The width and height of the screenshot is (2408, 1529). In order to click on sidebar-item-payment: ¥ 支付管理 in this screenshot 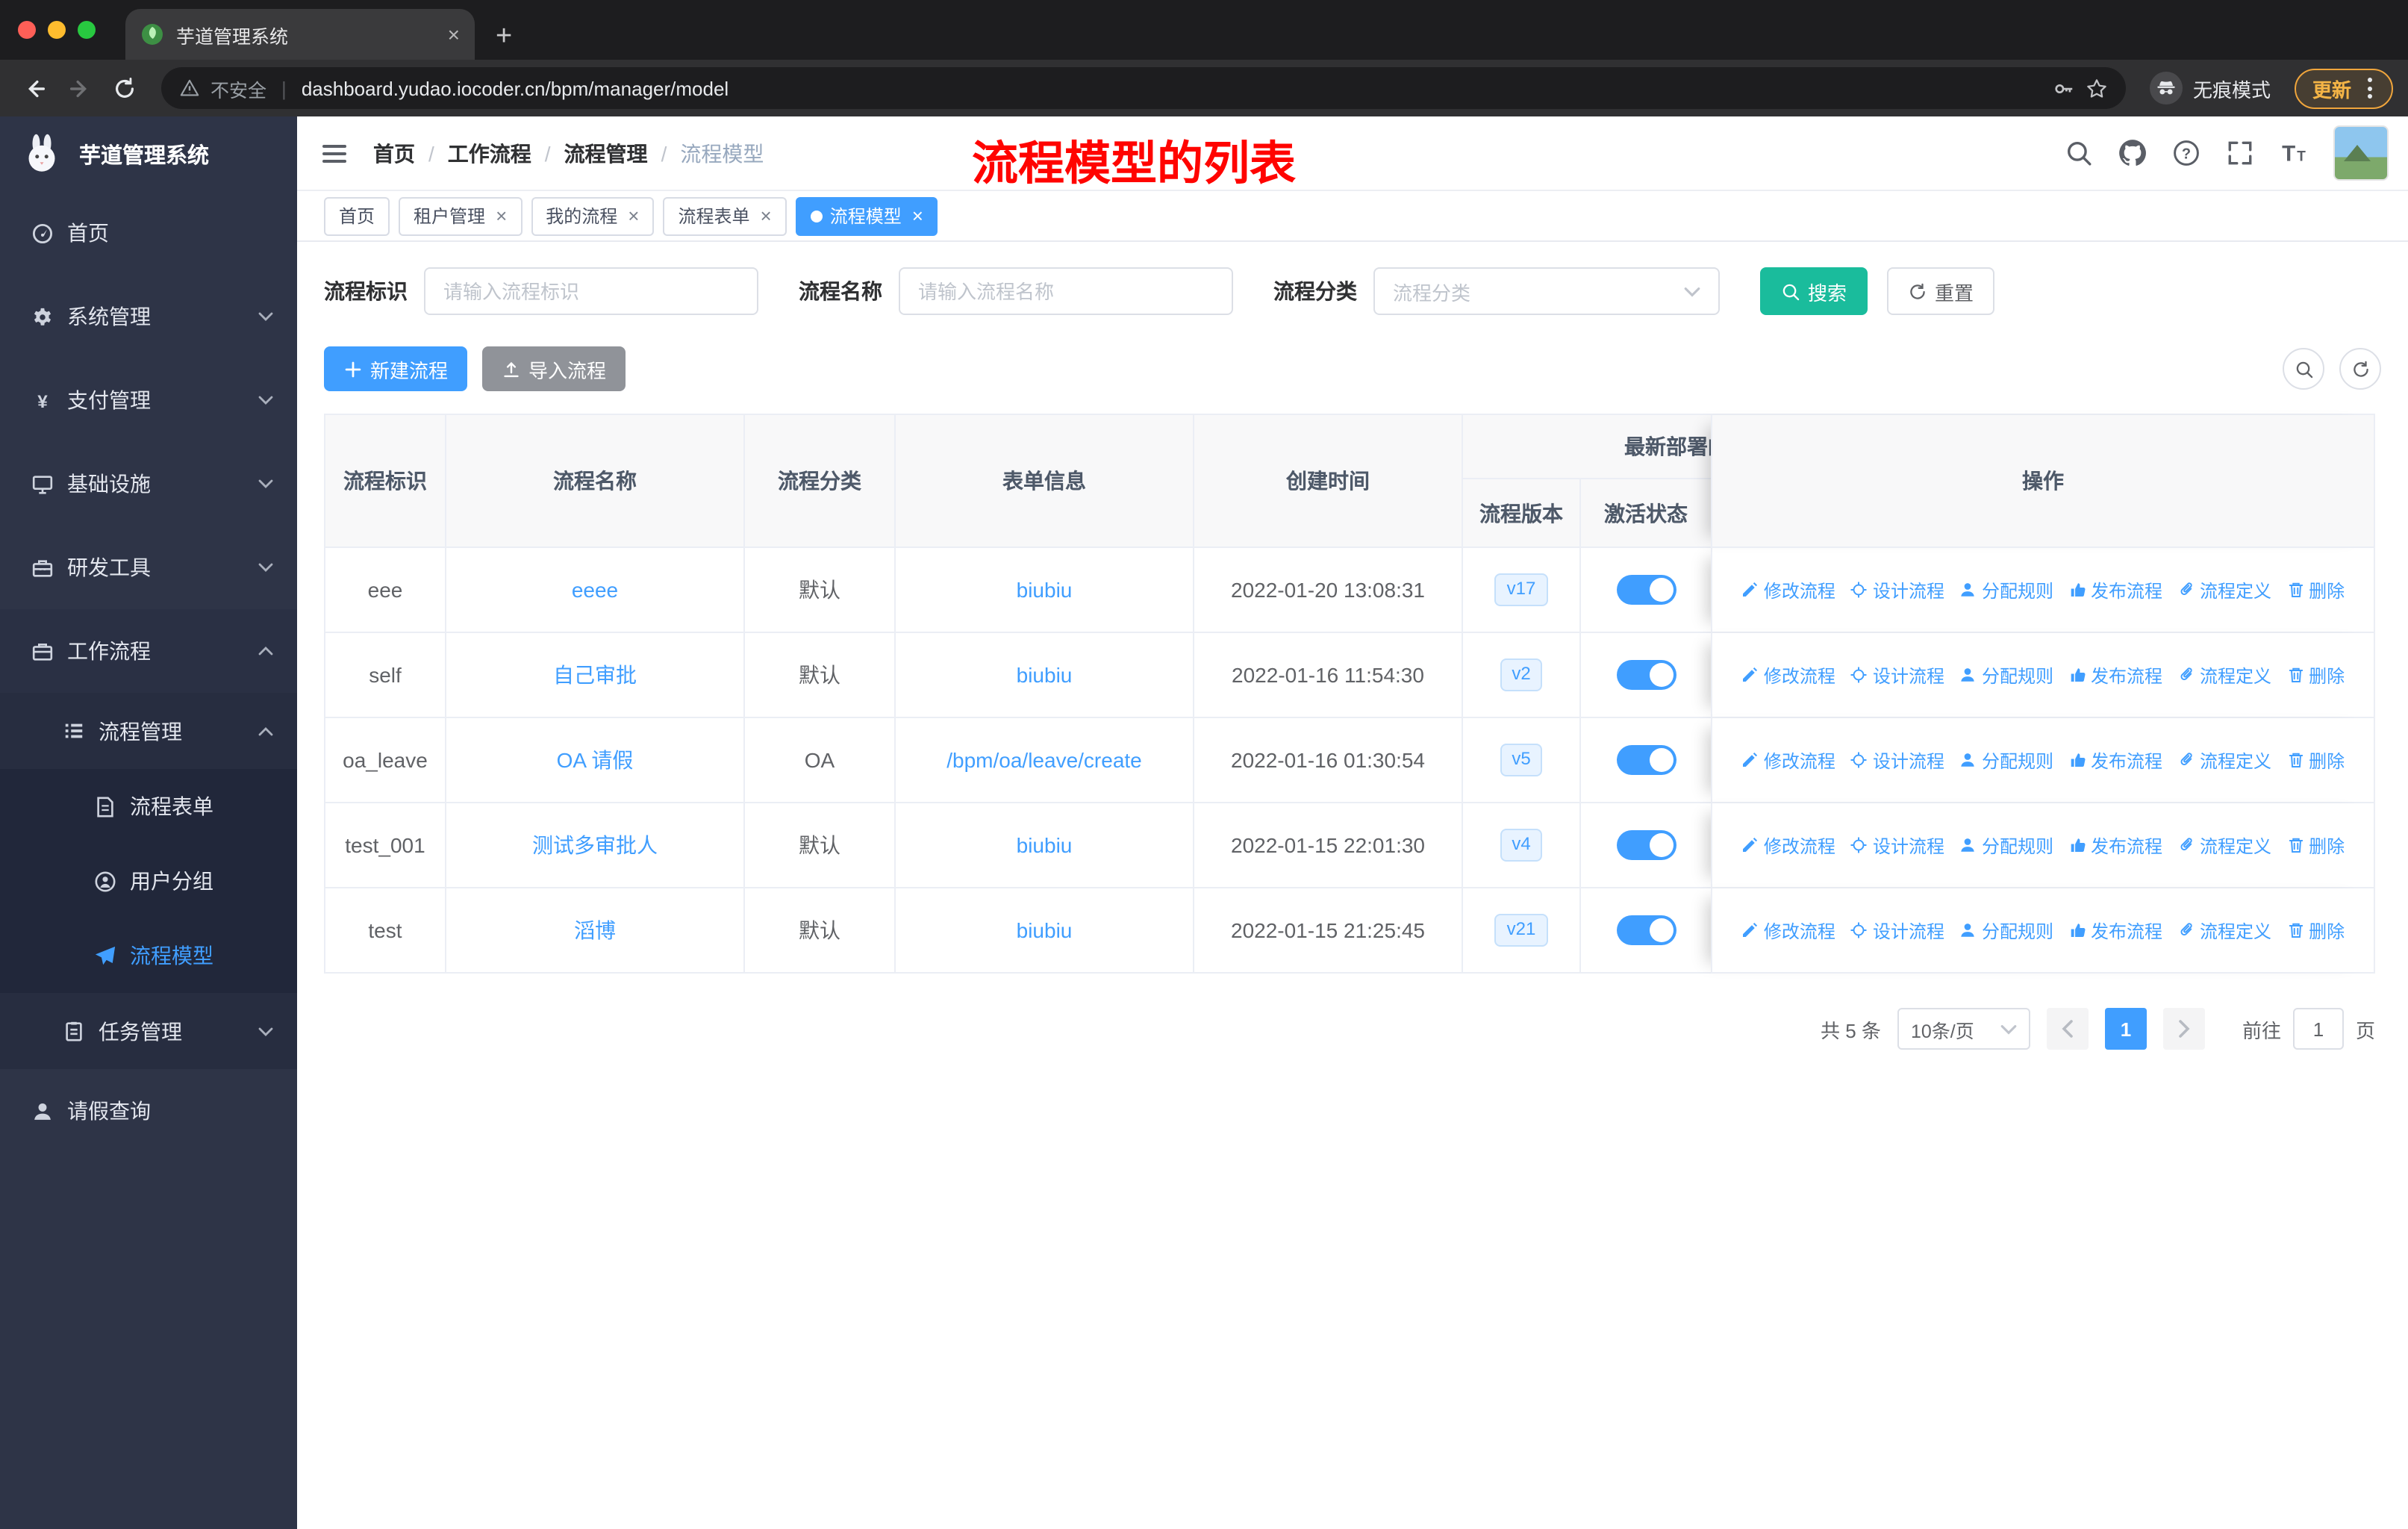, I will do `click(148, 400)`.